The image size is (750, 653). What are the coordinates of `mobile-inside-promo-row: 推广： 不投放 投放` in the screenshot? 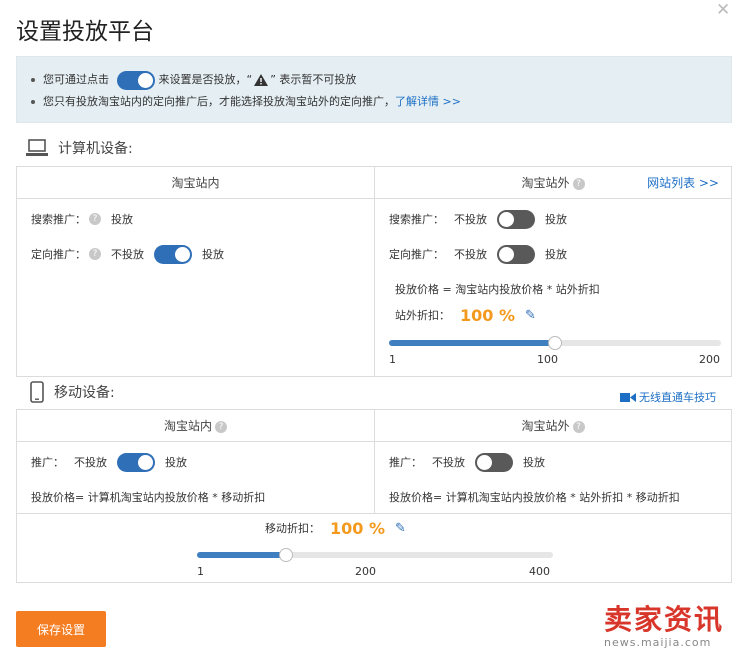 It's located at (109, 462).